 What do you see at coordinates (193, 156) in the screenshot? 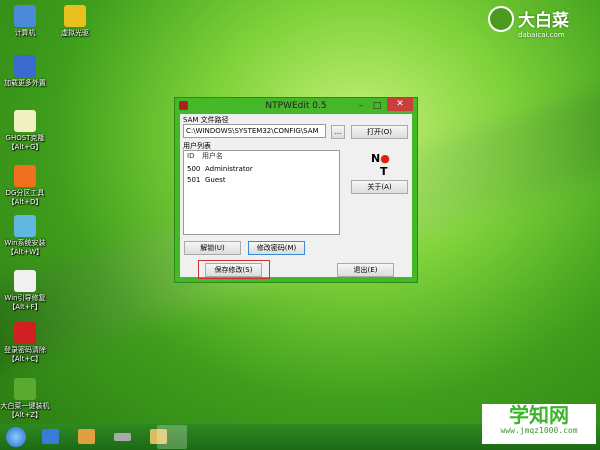
I see `column-id: ID` at bounding box center [193, 156].